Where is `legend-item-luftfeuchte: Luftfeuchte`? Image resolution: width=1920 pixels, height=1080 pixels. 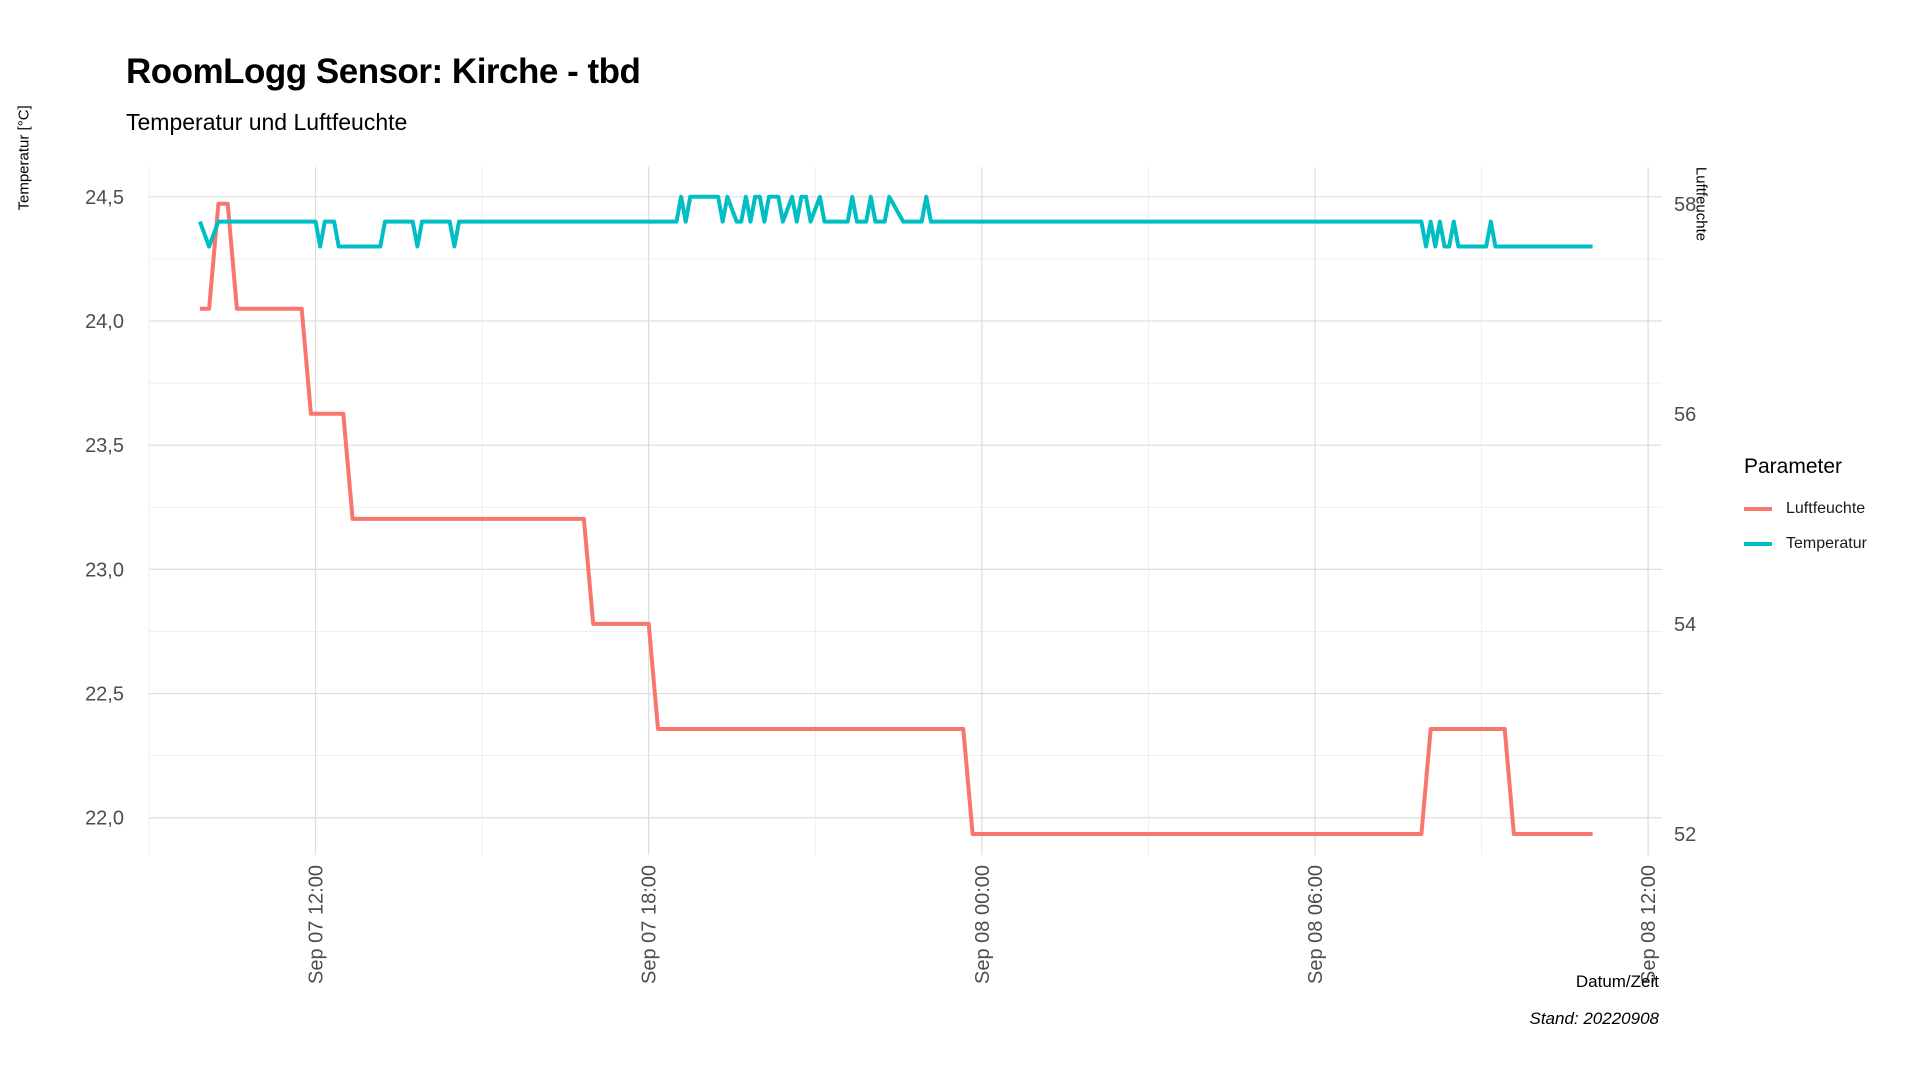
legend-item-luftfeuchte: Luftfeuchte is located at coordinates (1805, 508).